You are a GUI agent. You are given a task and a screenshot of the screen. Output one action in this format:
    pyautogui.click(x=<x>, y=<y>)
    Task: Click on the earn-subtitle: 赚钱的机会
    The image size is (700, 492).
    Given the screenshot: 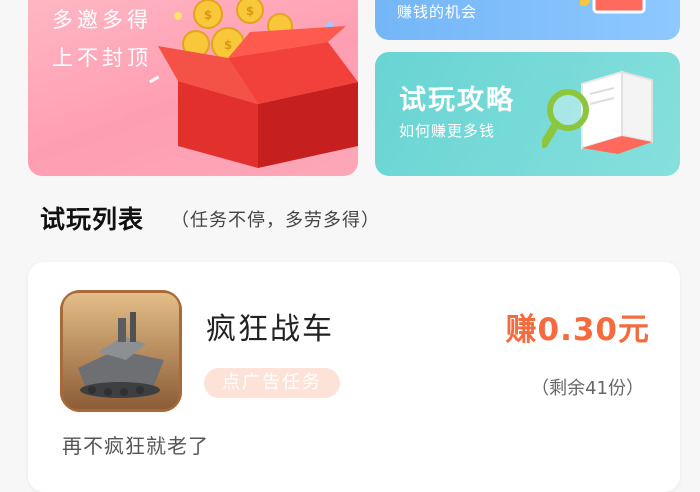 What is the action you would take?
    pyautogui.click(x=437, y=12)
    